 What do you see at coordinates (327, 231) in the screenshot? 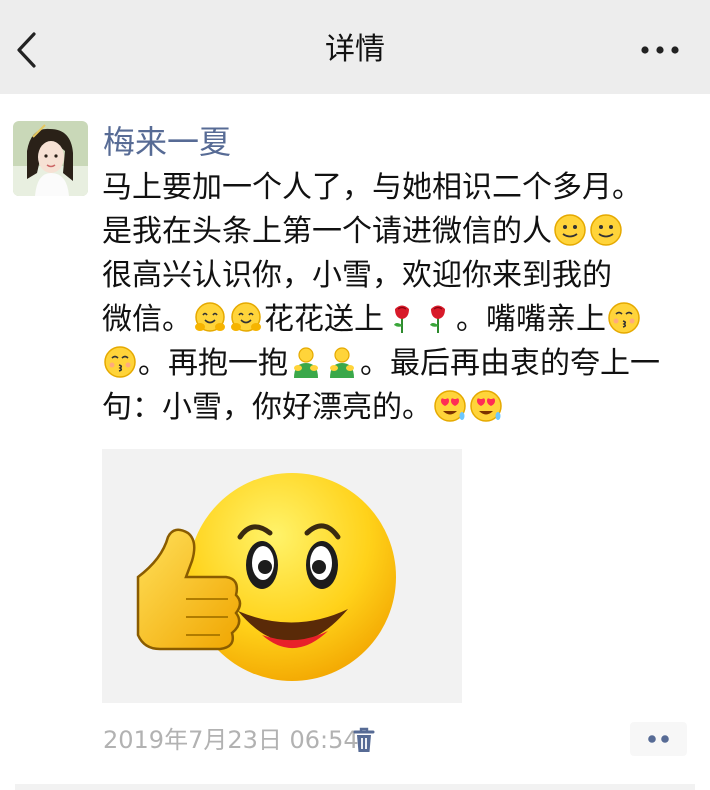
I see `post-text-segment: 是我在头条上第一个请进微信的人` at bounding box center [327, 231].